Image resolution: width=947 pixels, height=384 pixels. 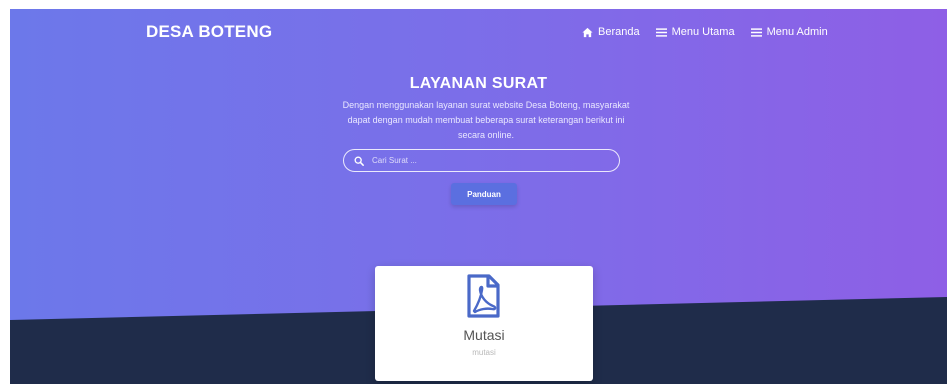 I want to click on nav-item-menu-utama: Menu Utama, so click(x=695, y=32).